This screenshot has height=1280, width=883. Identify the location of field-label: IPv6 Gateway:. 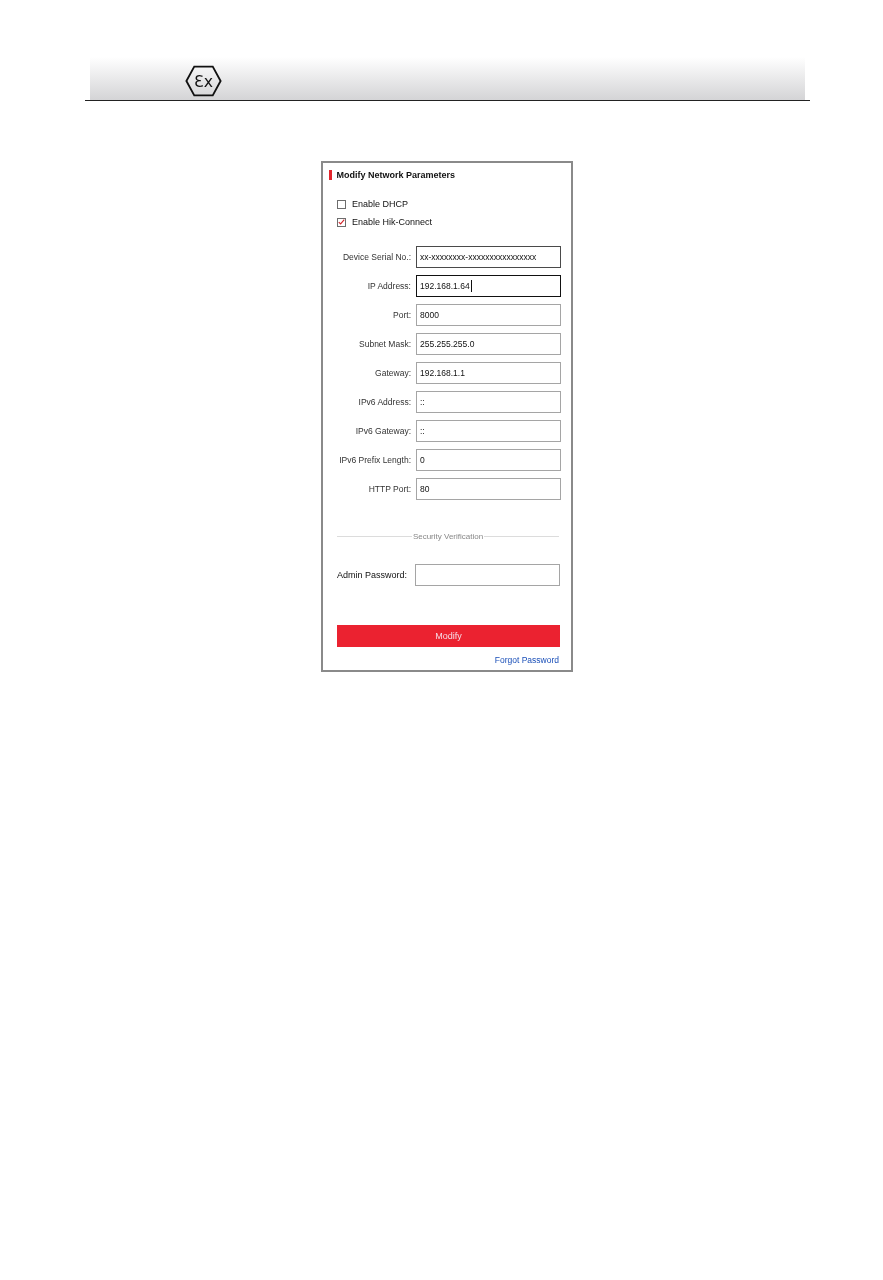
(382, 431).